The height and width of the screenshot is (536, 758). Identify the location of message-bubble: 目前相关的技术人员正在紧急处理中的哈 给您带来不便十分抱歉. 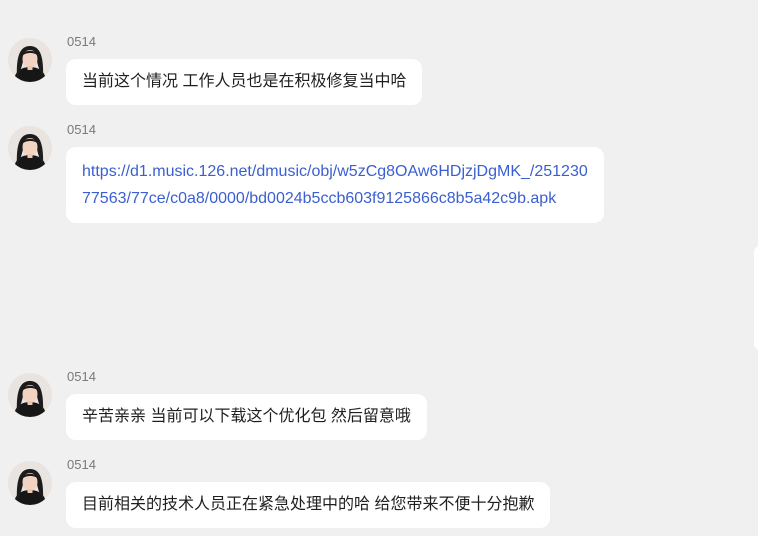
(308, 505).